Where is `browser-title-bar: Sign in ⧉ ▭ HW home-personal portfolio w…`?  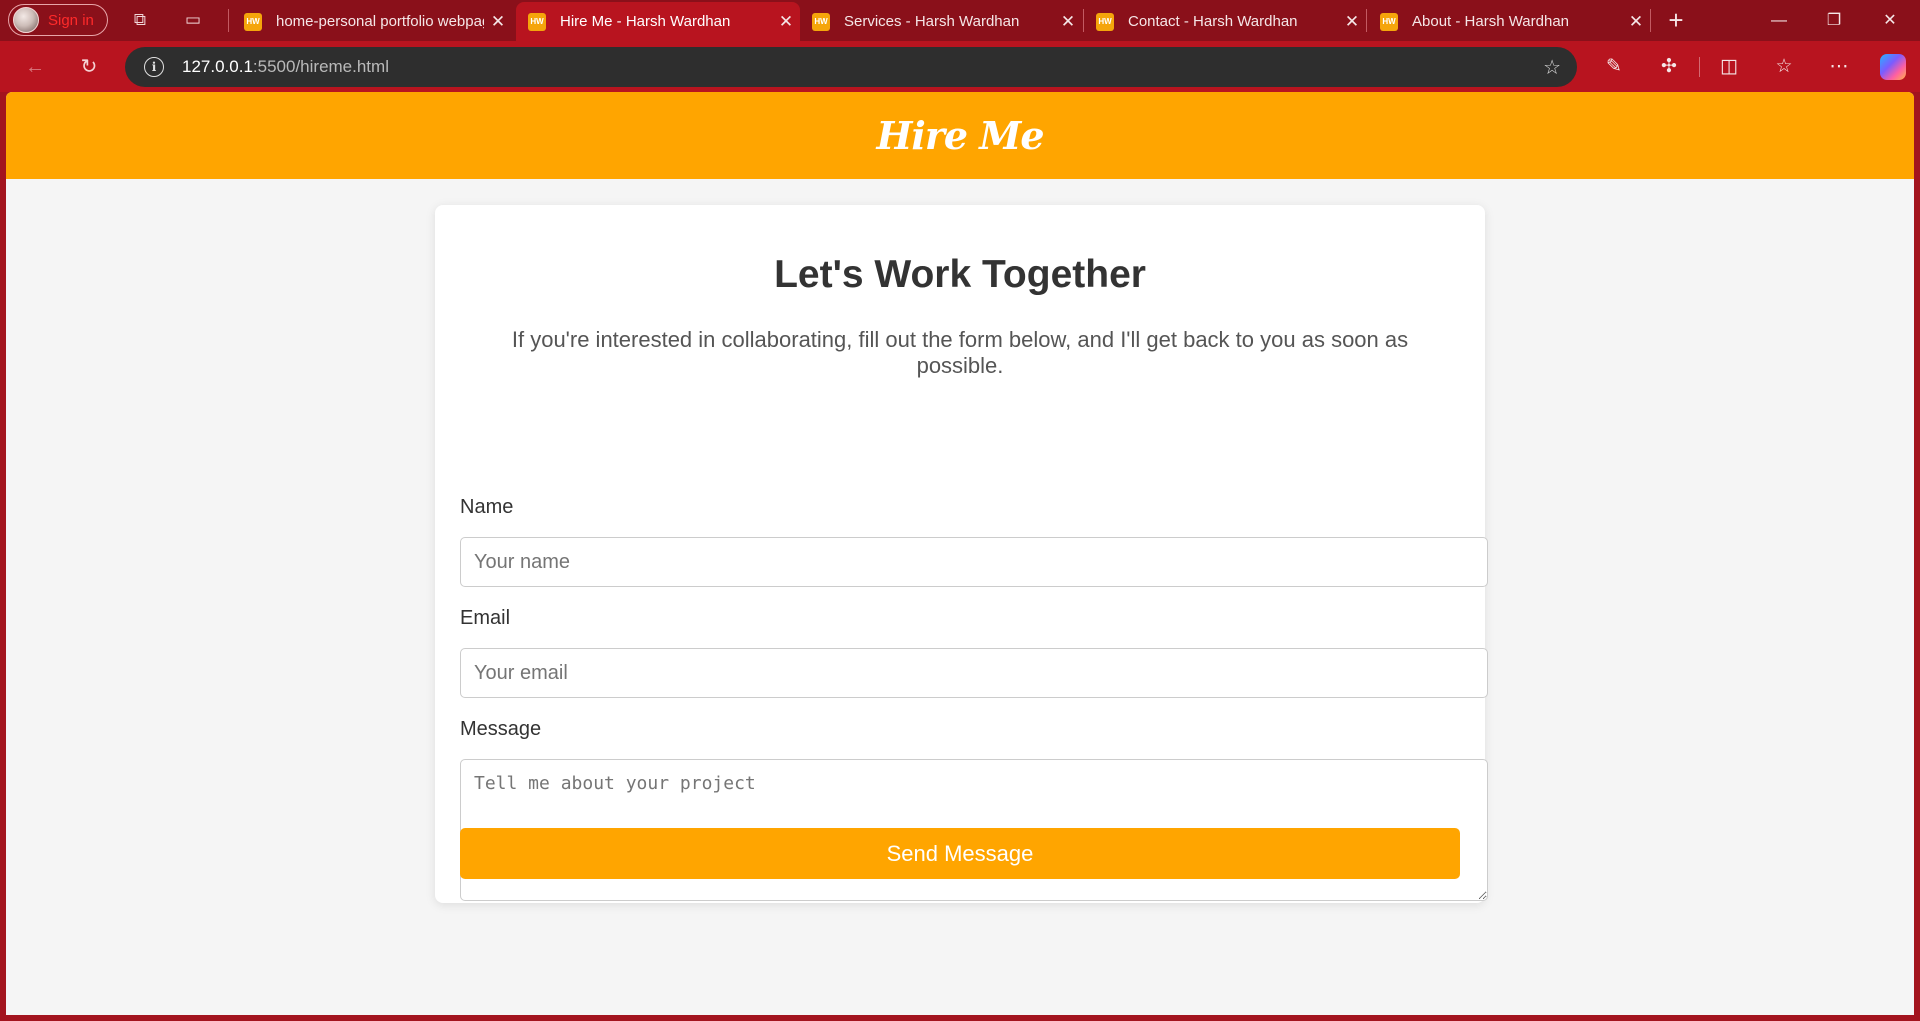 browser-title-bar: Sign in ⧉ ▭ HW home-personal portfolio w… is located at coordinates (960, 20).